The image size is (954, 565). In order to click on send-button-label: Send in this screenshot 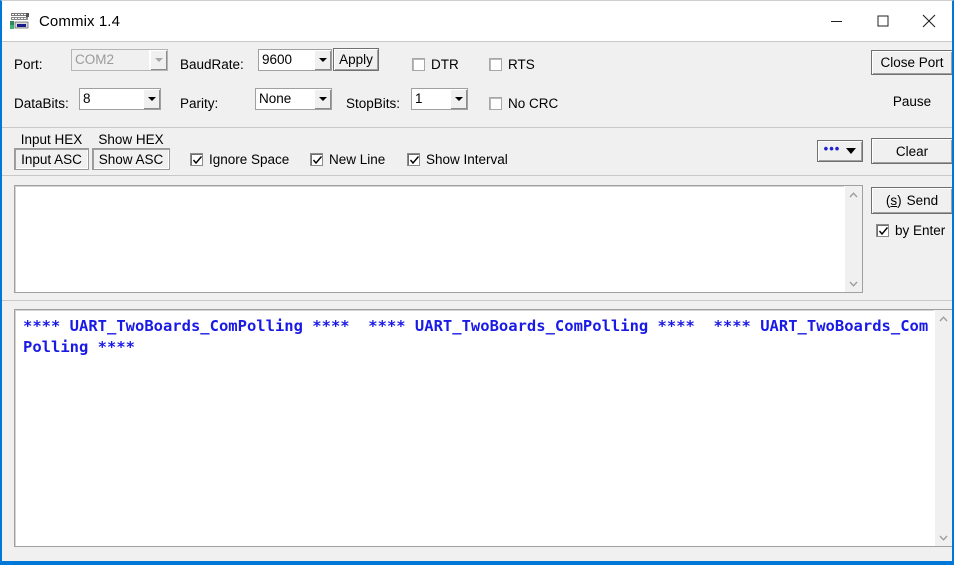, I will do `click(922, 200)`.